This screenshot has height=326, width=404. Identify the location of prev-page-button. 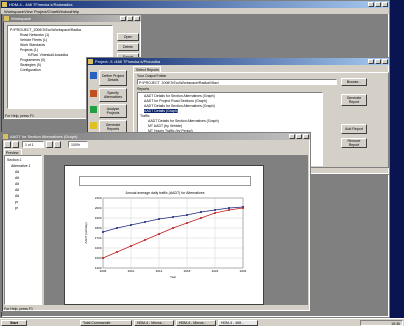
(15, 144).